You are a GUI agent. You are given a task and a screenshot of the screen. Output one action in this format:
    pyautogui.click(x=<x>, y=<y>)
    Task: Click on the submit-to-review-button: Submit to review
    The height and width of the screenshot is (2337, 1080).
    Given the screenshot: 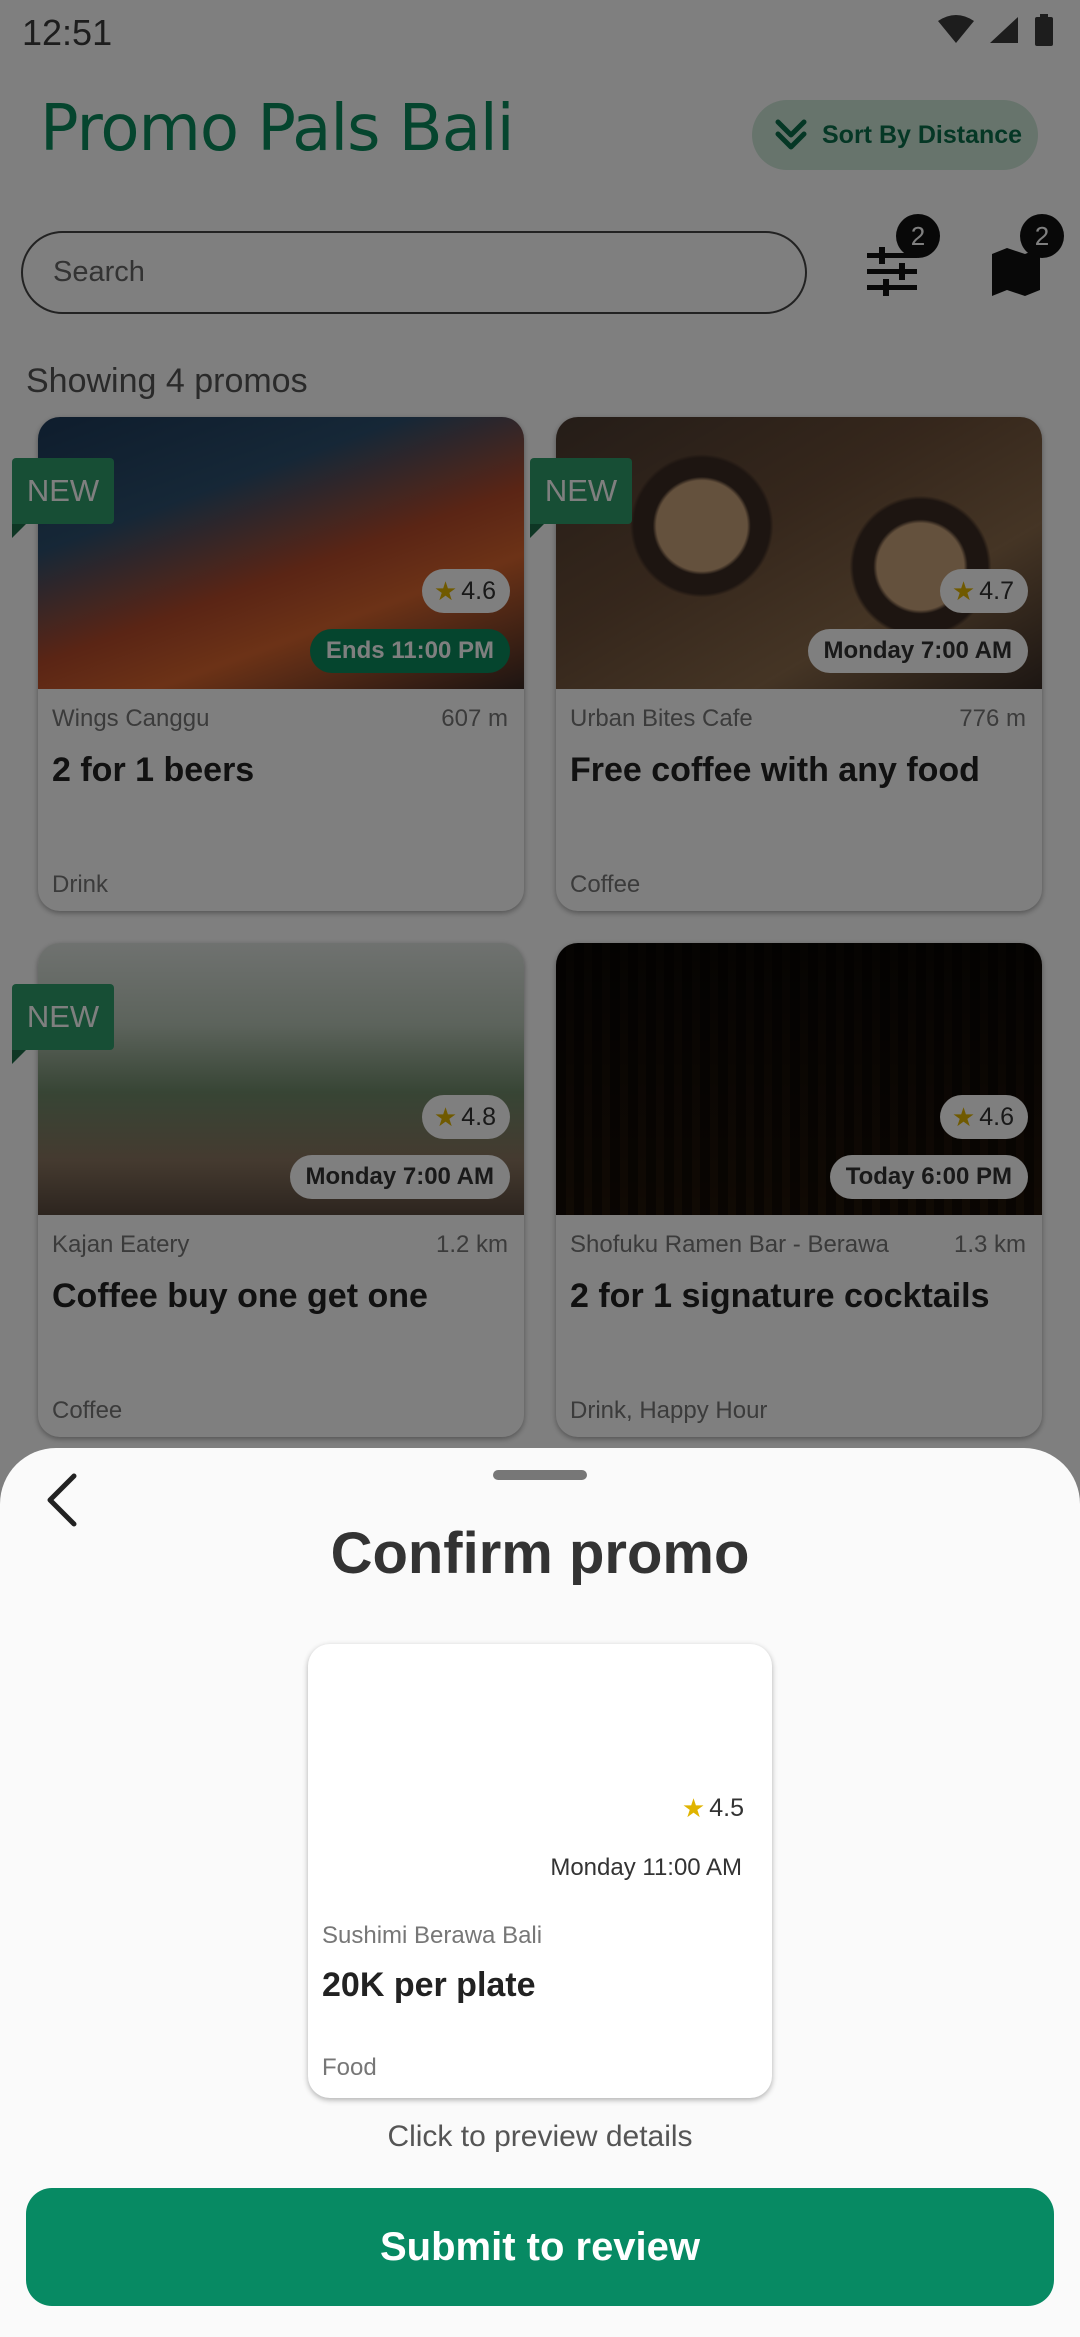 What is the action you would take?
    pyautogui.click(x=540, y=2247)
    